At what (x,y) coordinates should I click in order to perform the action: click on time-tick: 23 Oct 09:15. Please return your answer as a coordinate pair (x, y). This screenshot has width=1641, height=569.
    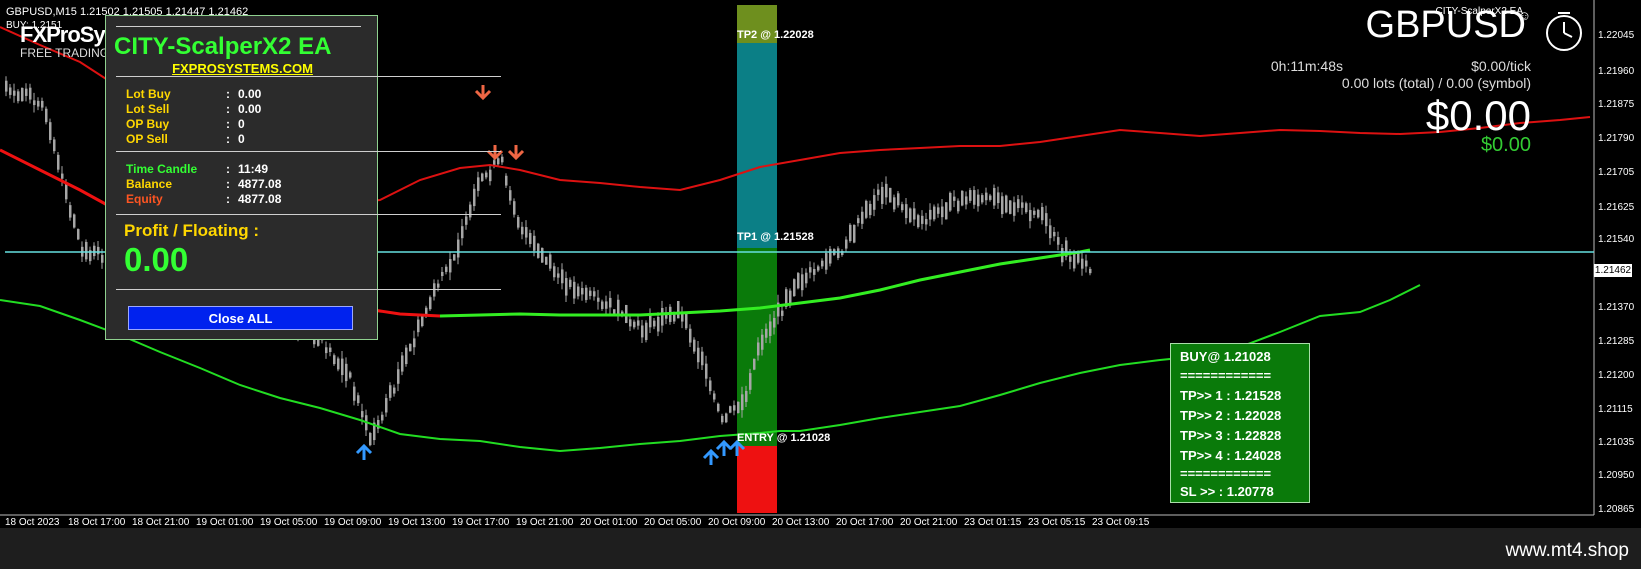
    Looking at the image, I should click on (1121, 522).